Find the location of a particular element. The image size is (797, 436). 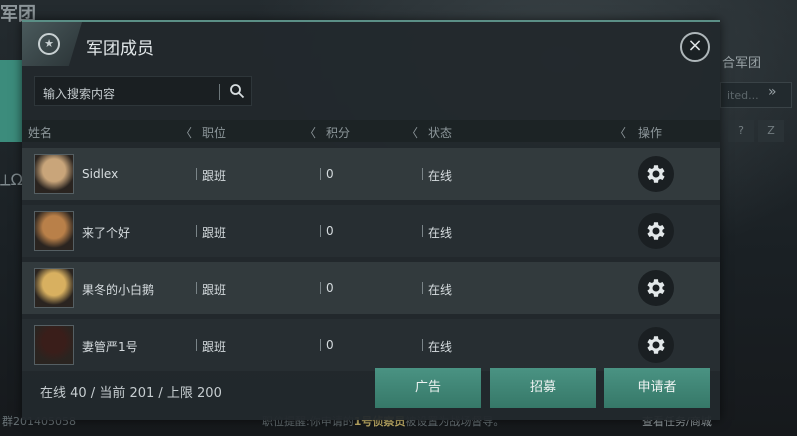

ad-button: 广告 is located at coordinates (428, 388).